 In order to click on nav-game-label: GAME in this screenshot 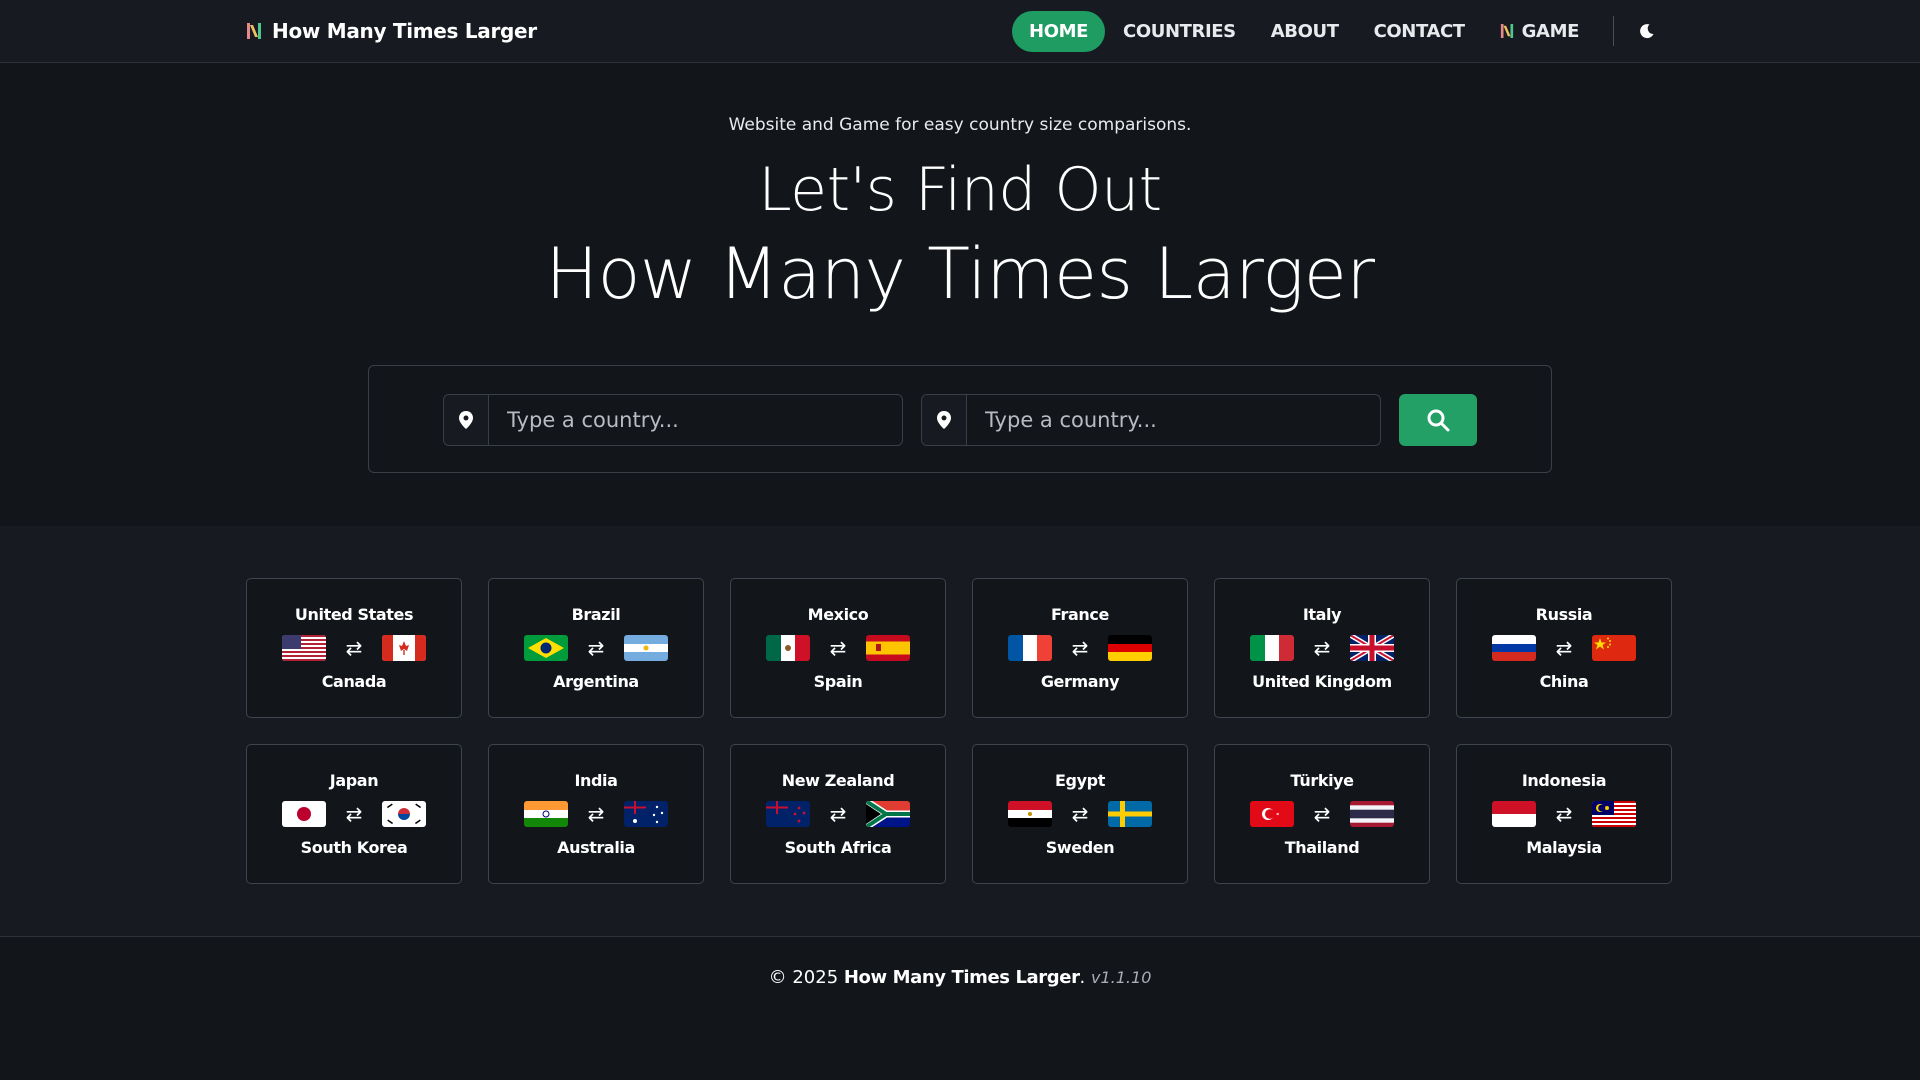, I will do `click(1550, 31)`.